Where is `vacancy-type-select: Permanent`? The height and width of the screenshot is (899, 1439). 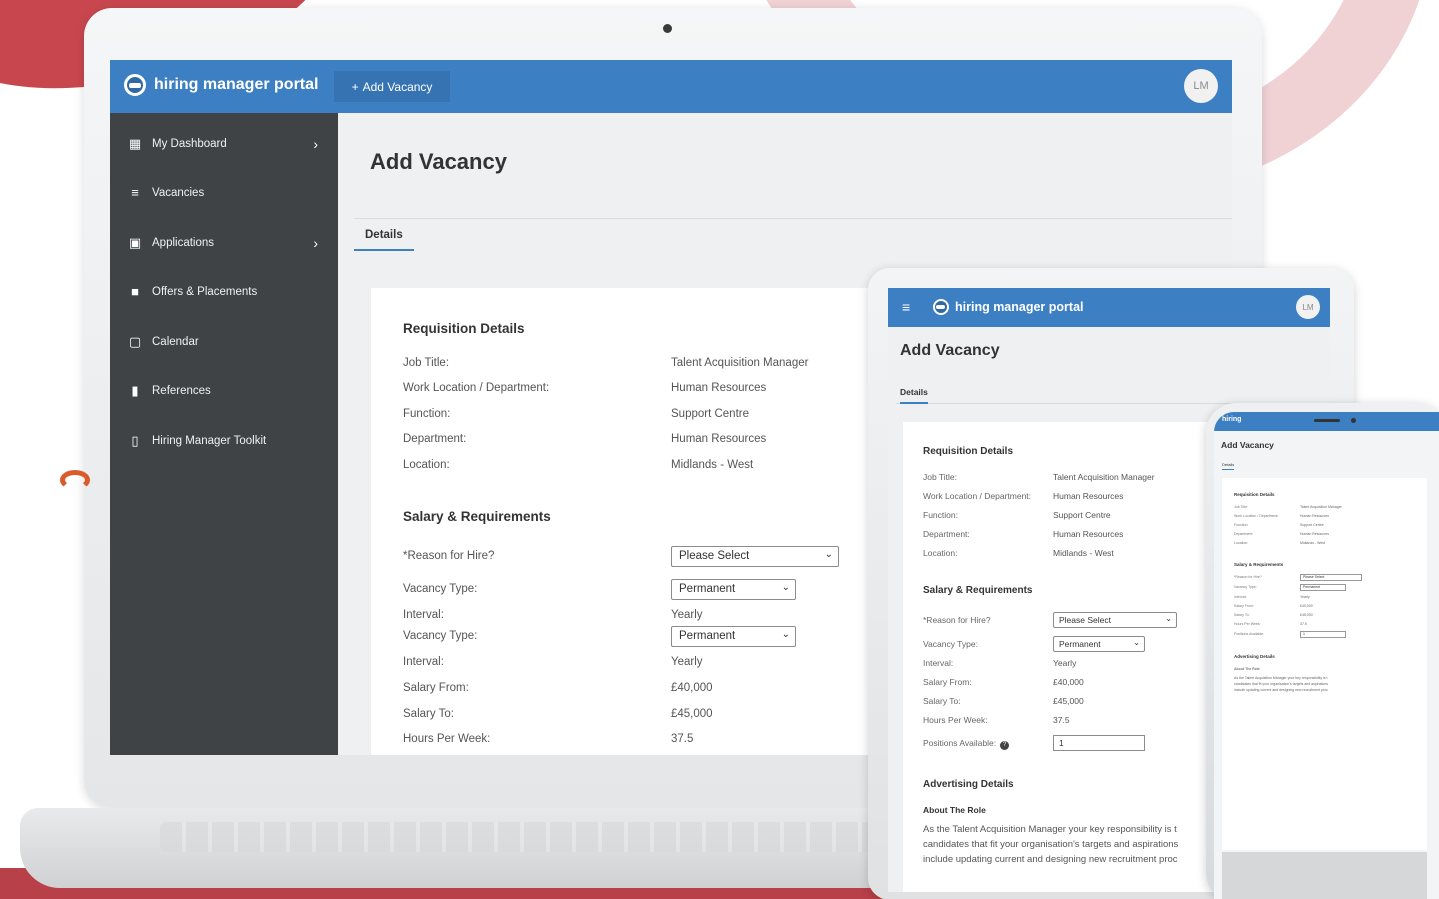 vacancy-type-select: Permanent is located at coordinates (1323, 587).